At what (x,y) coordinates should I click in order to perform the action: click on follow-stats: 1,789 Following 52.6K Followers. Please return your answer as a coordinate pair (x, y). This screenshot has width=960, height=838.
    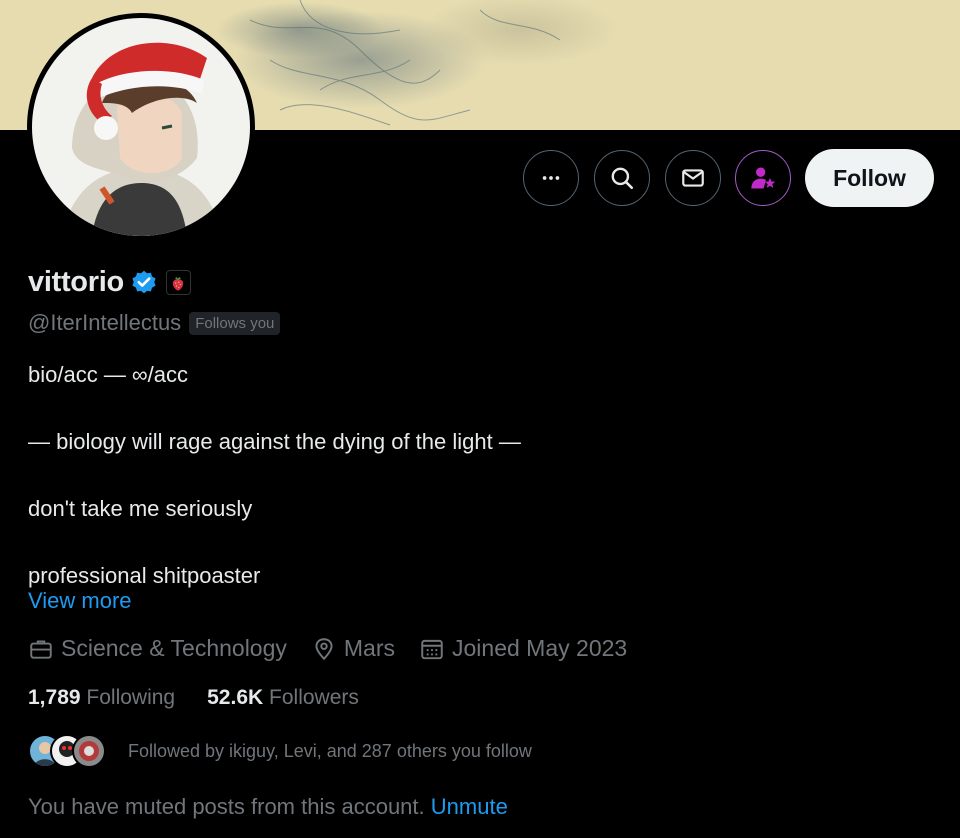
    Looking at the image, I should click on (209, 698).